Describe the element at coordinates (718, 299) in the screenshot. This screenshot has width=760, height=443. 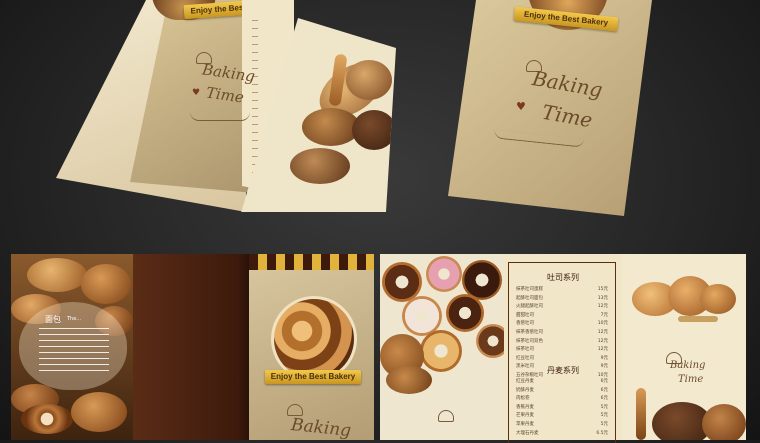
I see `croissant` at that location.